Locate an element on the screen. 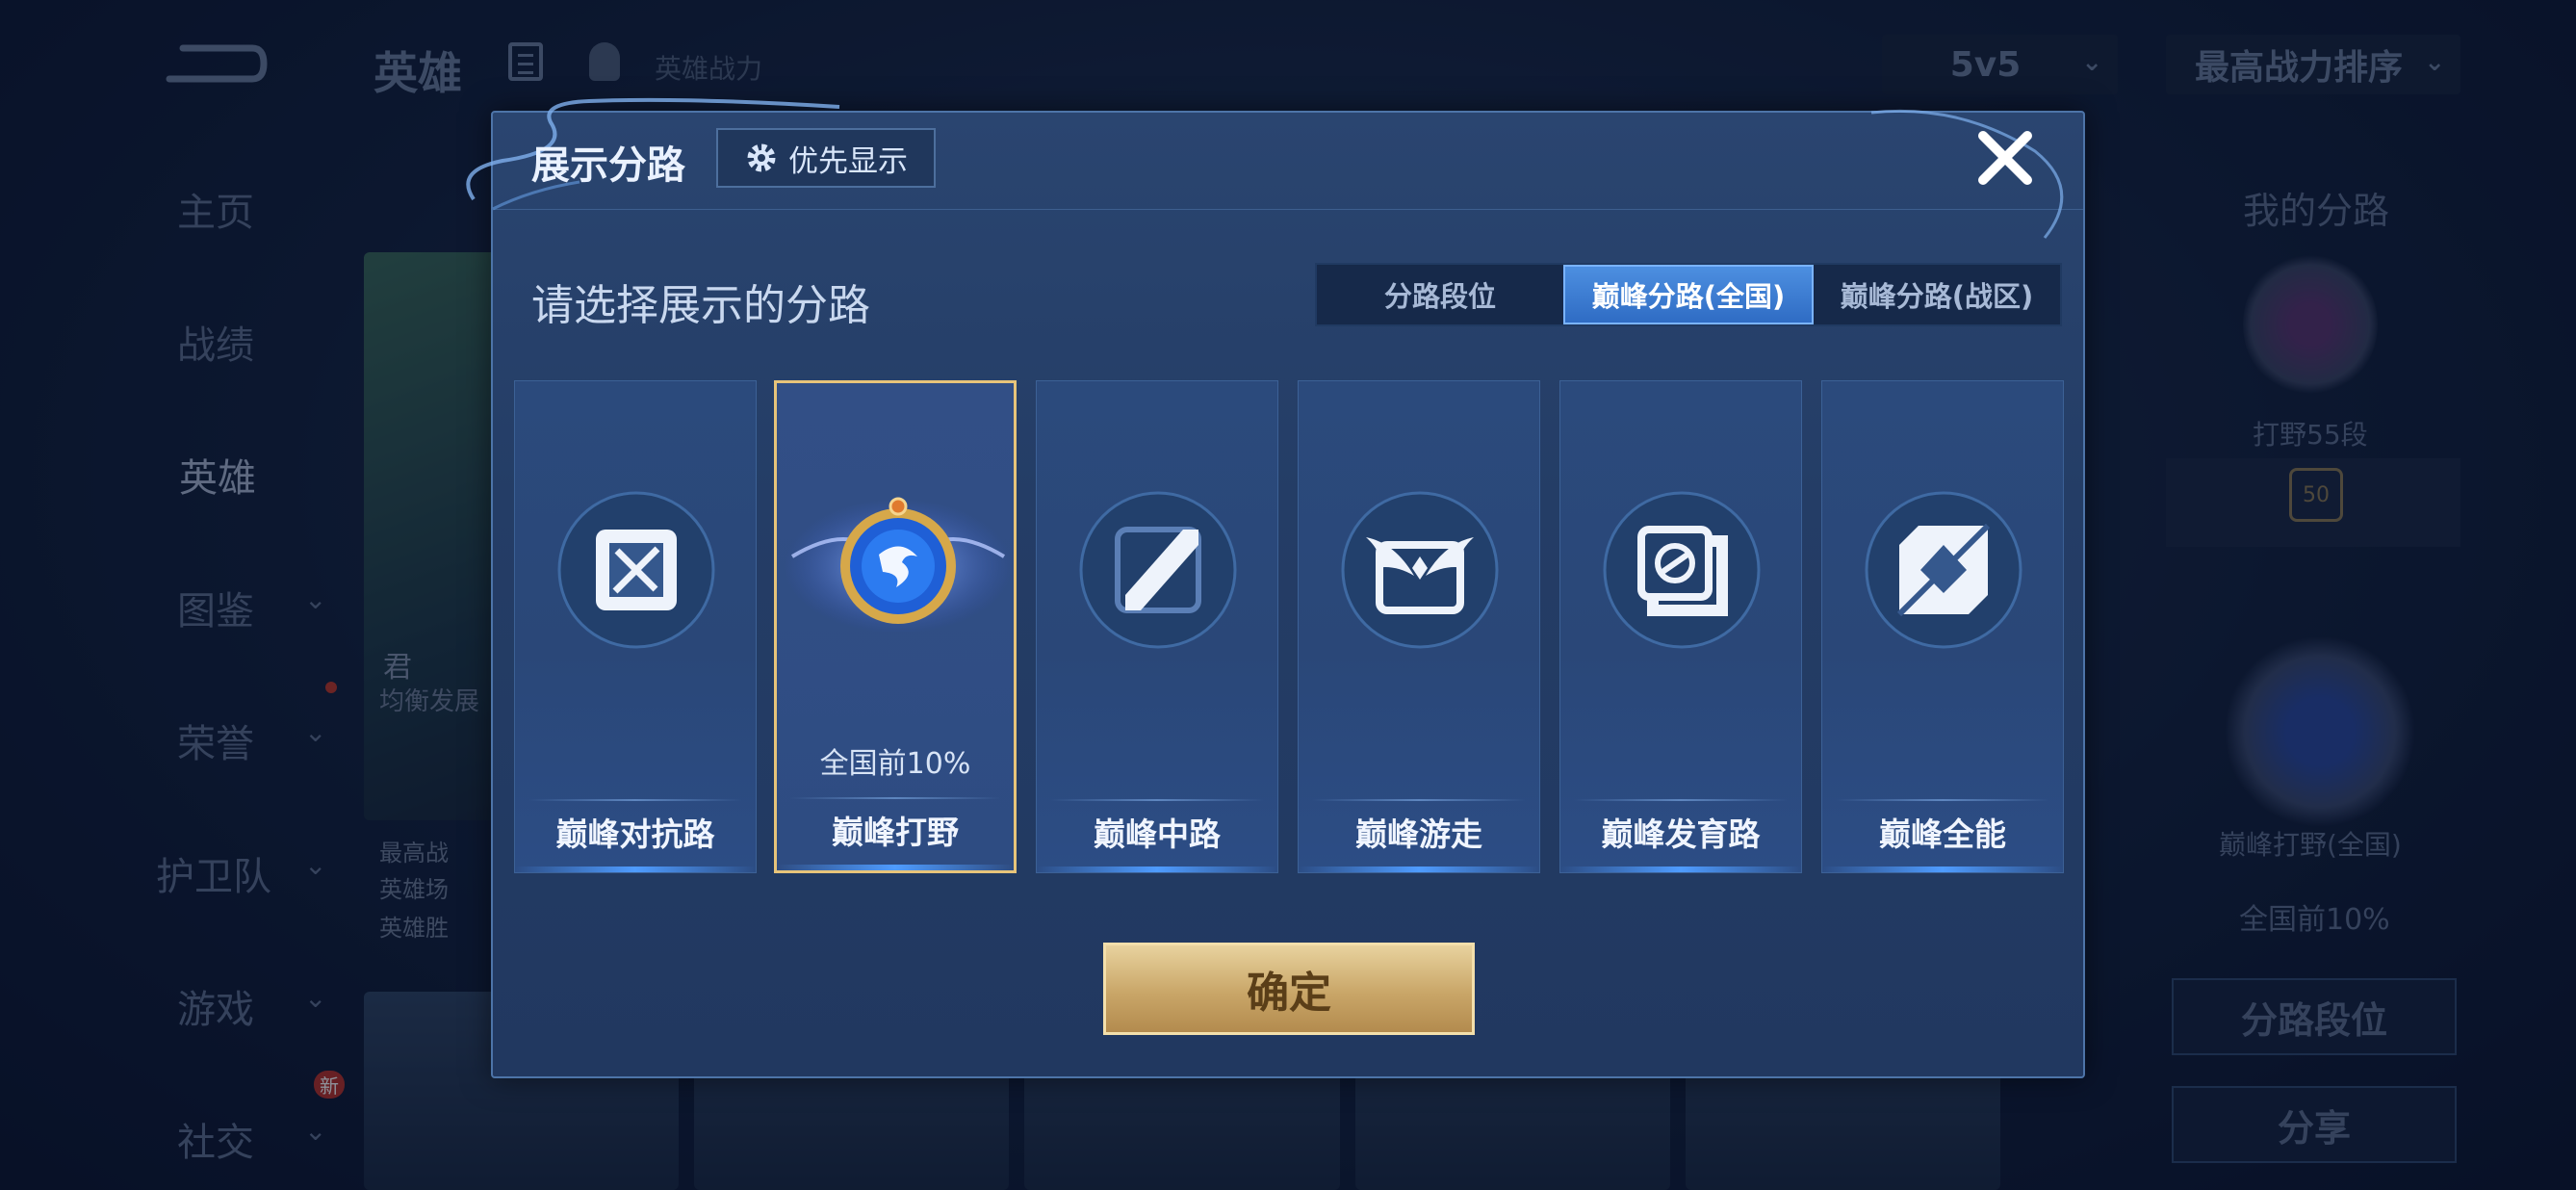 The image size is (2576, 1190). lane-card-name: 巅峰全能 is located at coordinates (1943, 834).